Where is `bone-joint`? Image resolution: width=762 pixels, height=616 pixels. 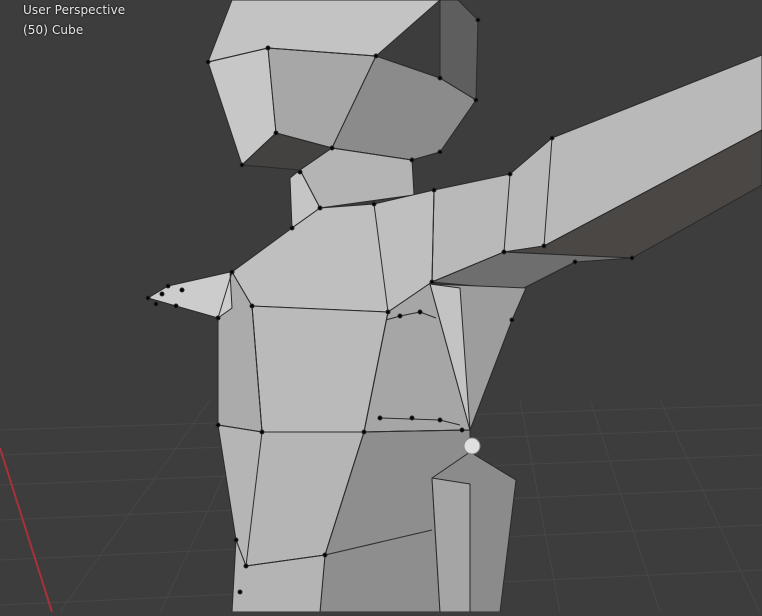
bone-joint is located at coordinates (472, 446).